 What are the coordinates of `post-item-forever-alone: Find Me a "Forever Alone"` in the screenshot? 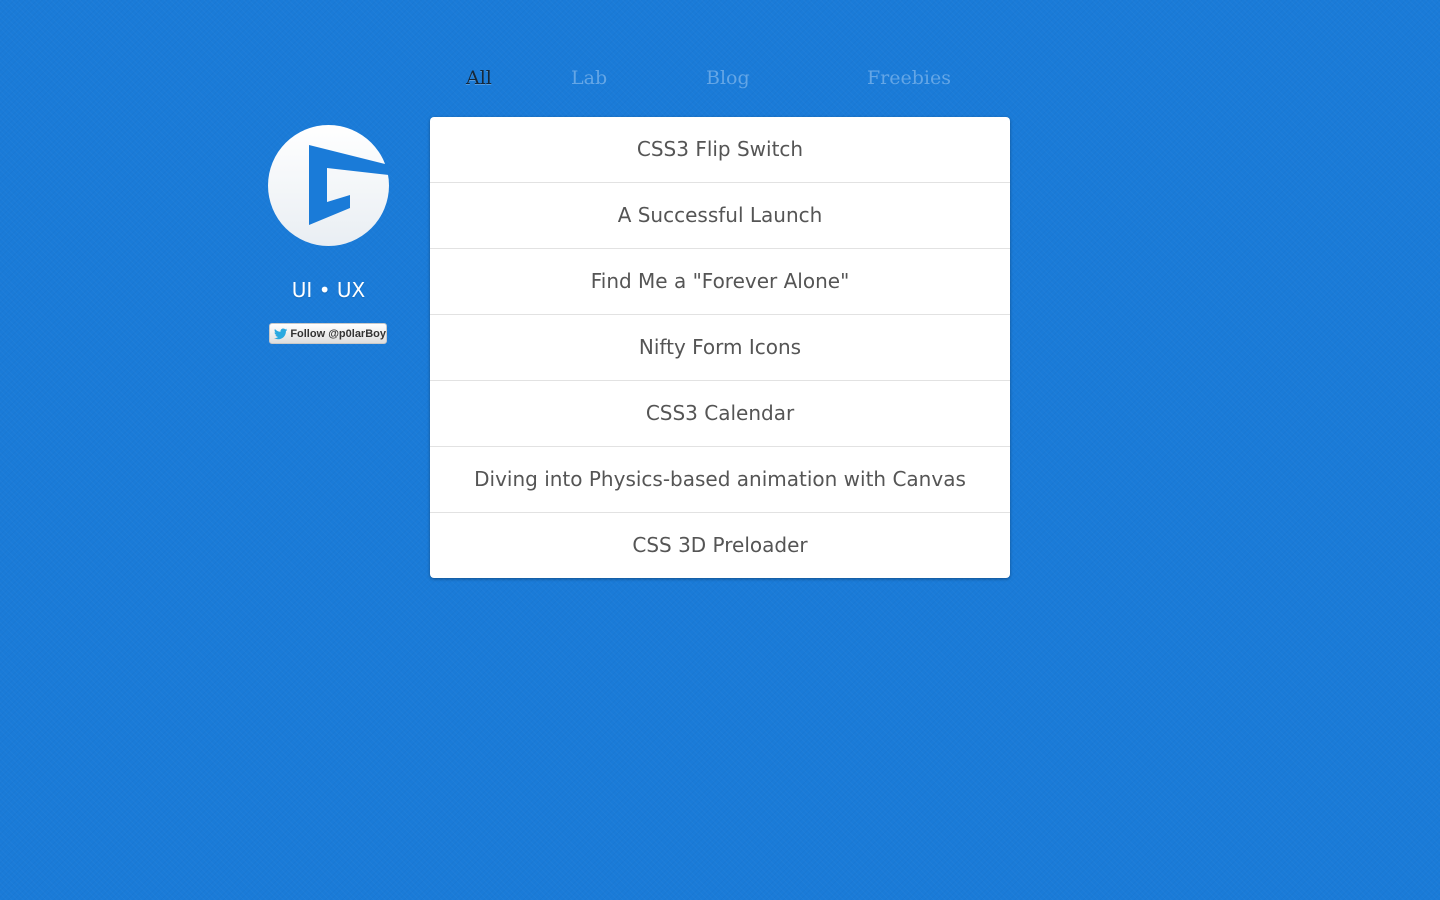 It's located at (720, 282).